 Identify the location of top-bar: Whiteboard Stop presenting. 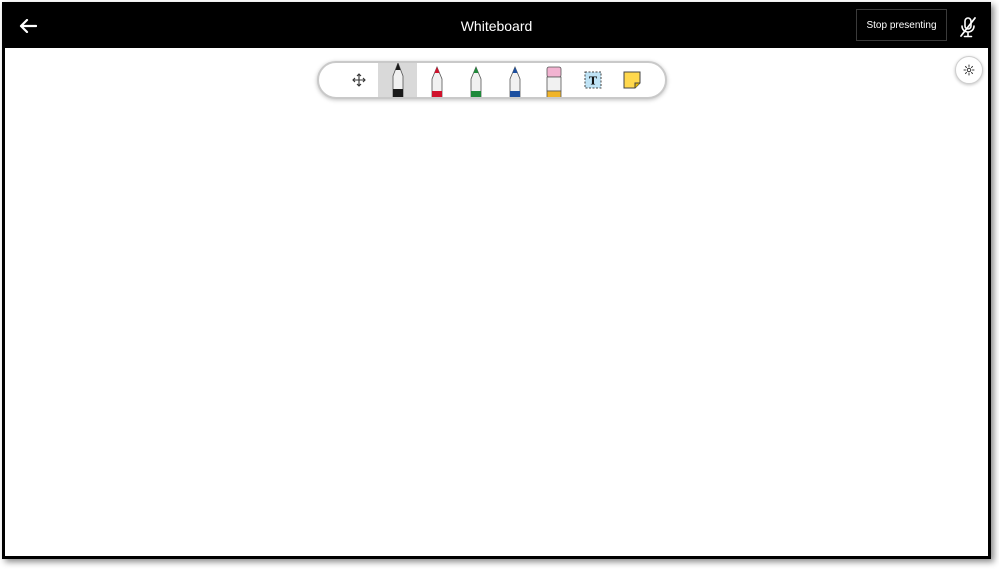
(496, 26).